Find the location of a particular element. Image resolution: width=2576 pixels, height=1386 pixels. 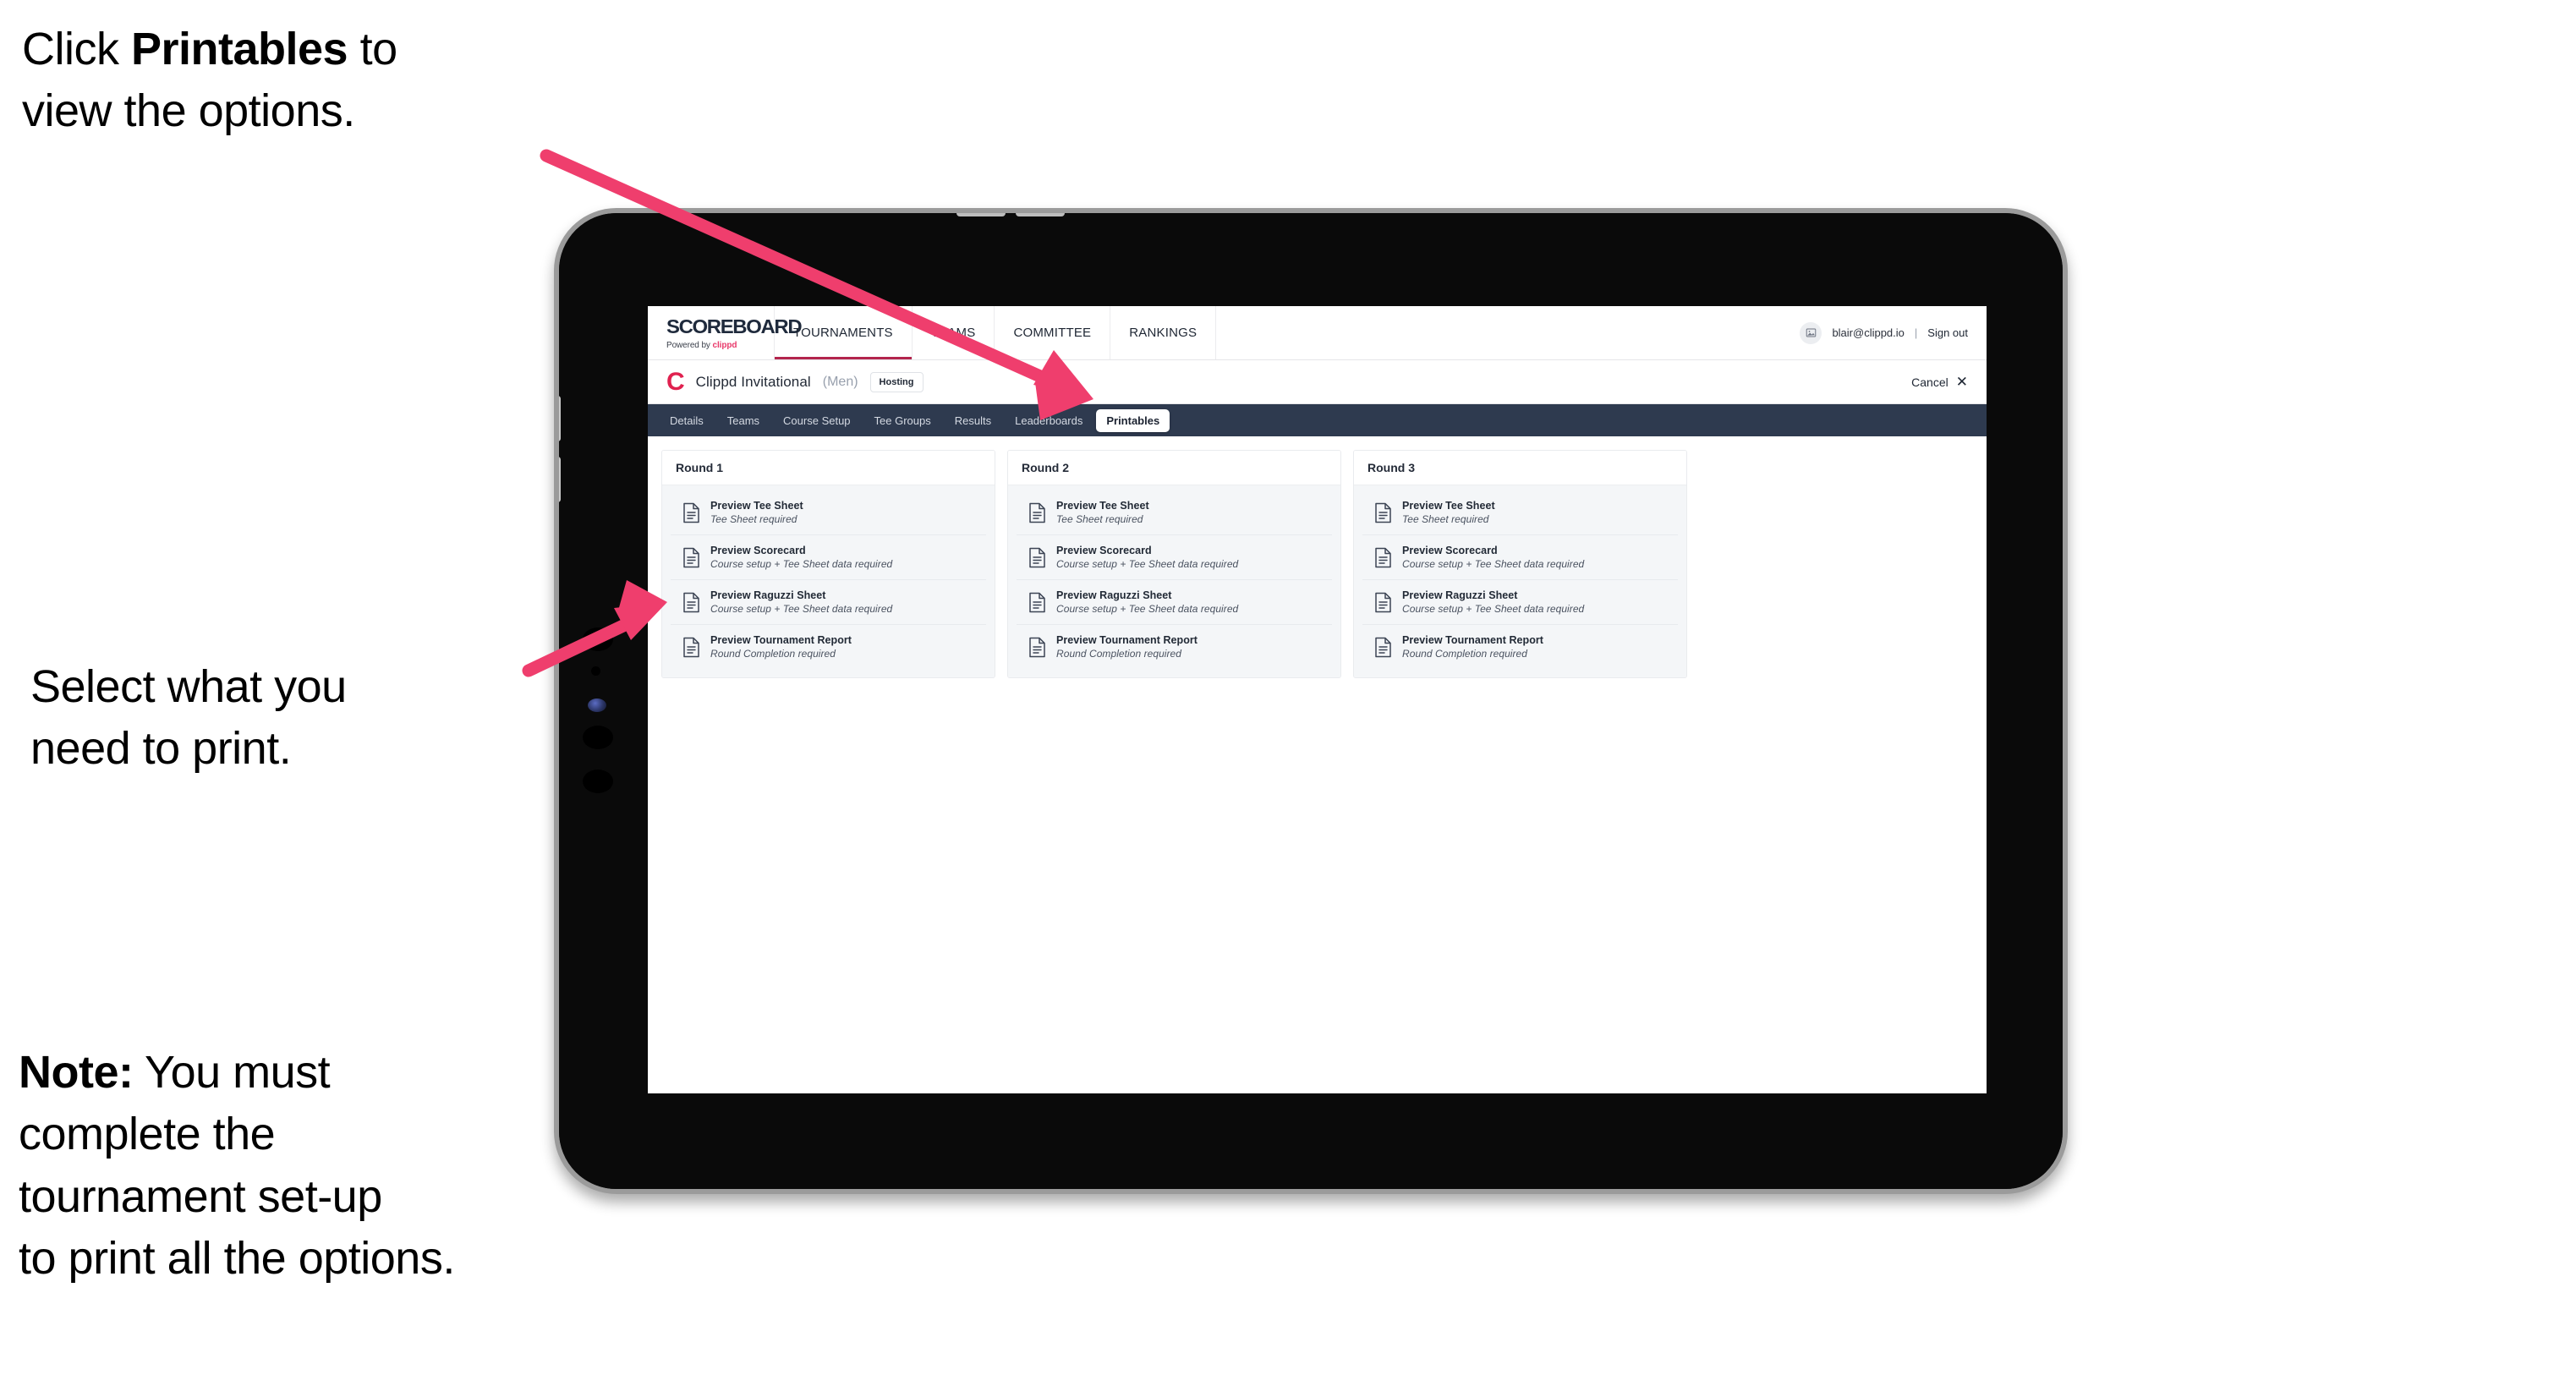

tab-course-setup: Course Setup is located at coordinates (817, 420).